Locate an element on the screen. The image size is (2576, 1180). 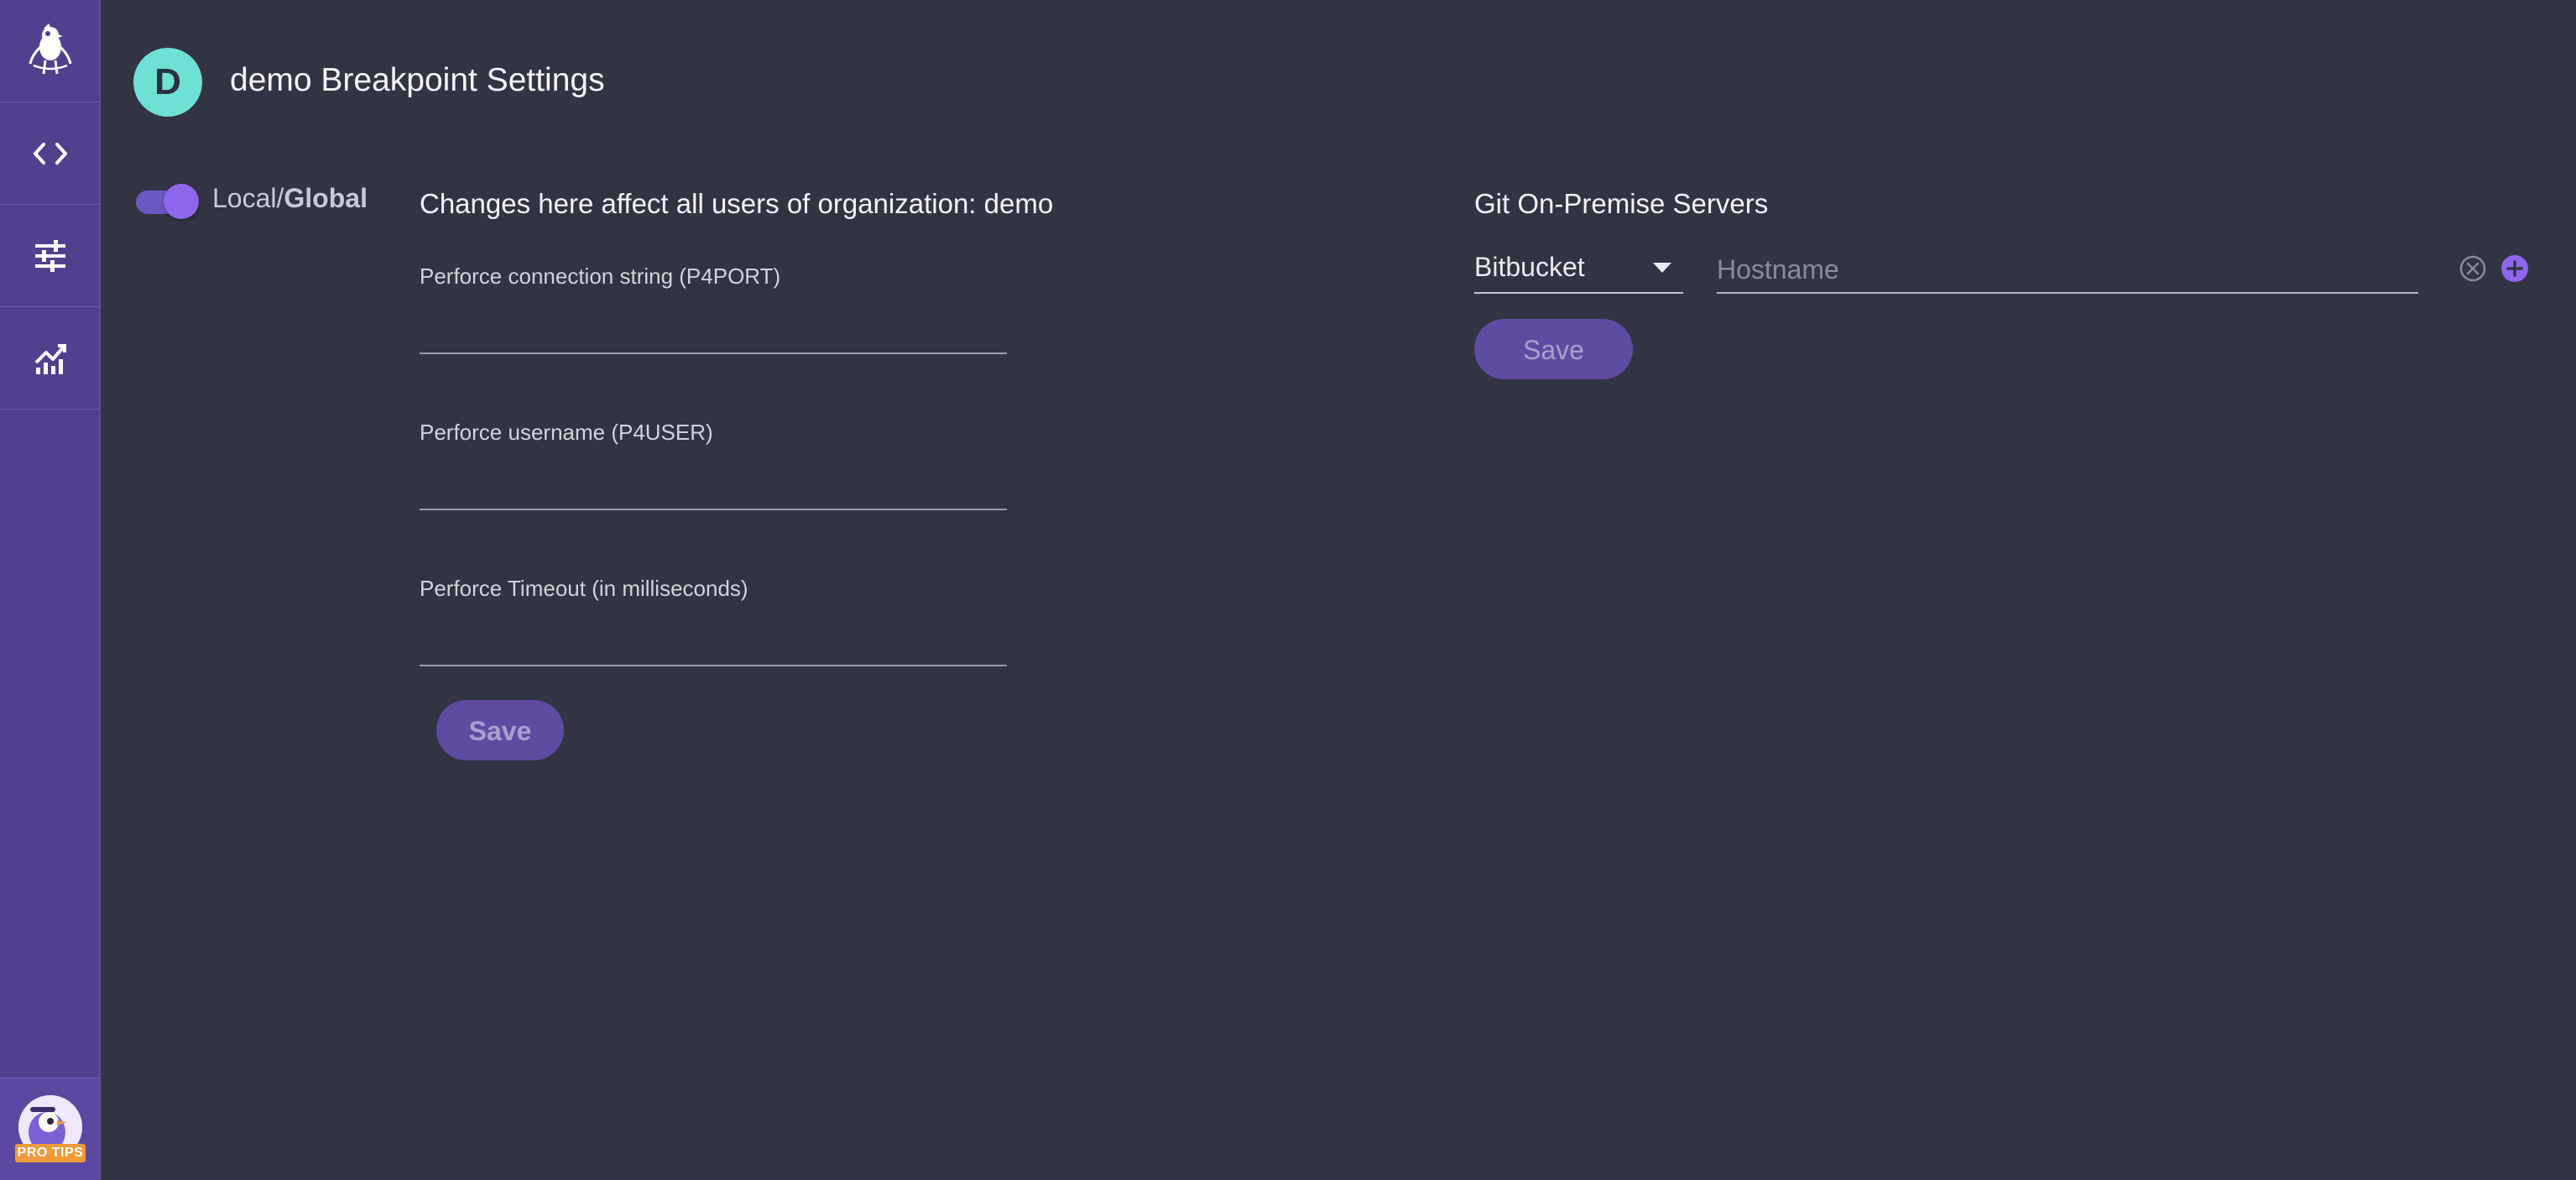
org-avatar: D is located at coordinates (167, 82).